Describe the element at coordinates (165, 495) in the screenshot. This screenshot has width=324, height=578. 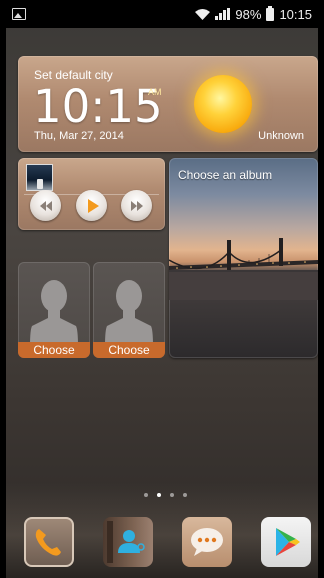
I see `page-indicator` at that location.